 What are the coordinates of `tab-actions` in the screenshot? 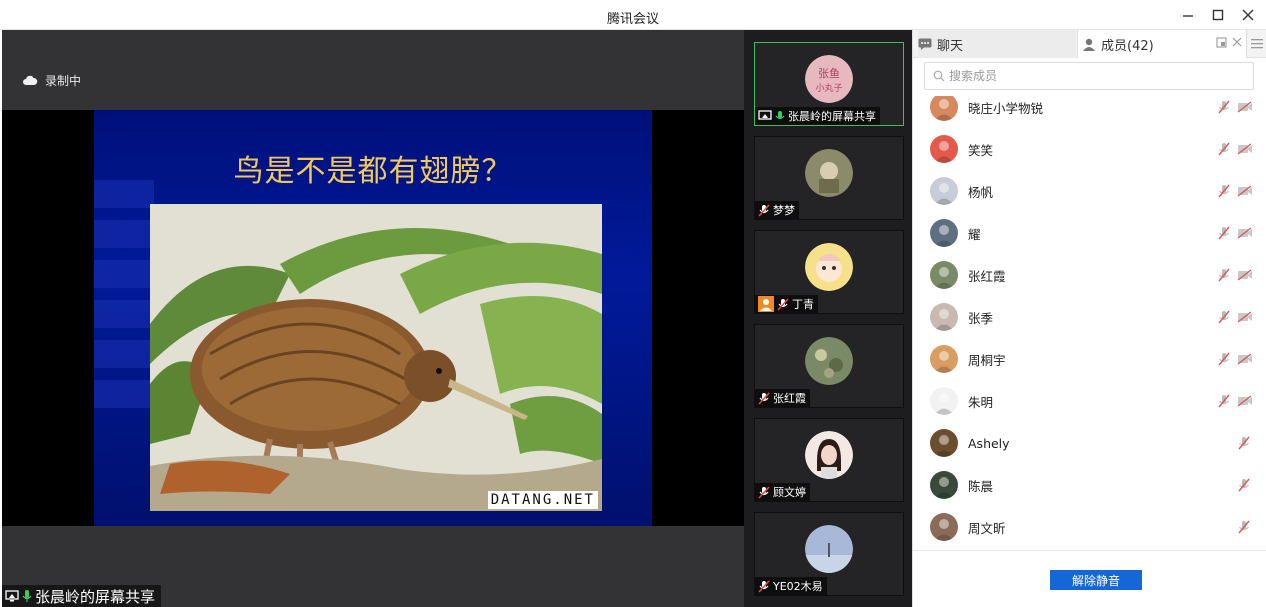 It's located at (1229, 42).